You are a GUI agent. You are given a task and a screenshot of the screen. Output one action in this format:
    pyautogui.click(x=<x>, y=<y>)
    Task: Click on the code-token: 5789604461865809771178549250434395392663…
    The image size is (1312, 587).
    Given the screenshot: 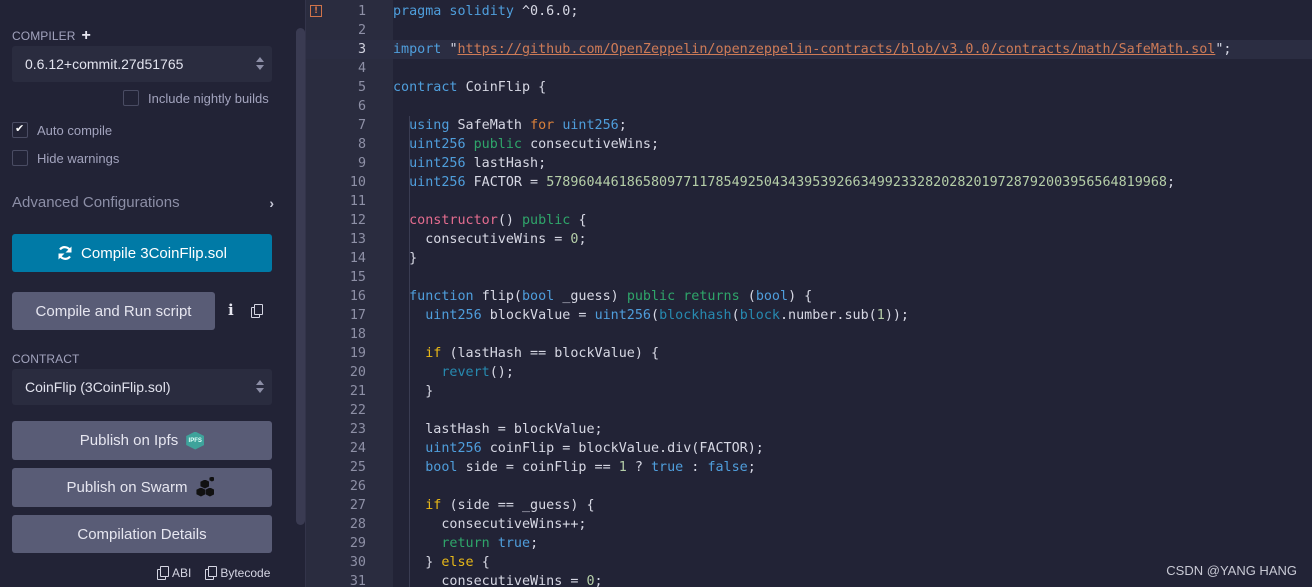 What is the action you would take?
    pyautogui.click(x=856, y=182)
    